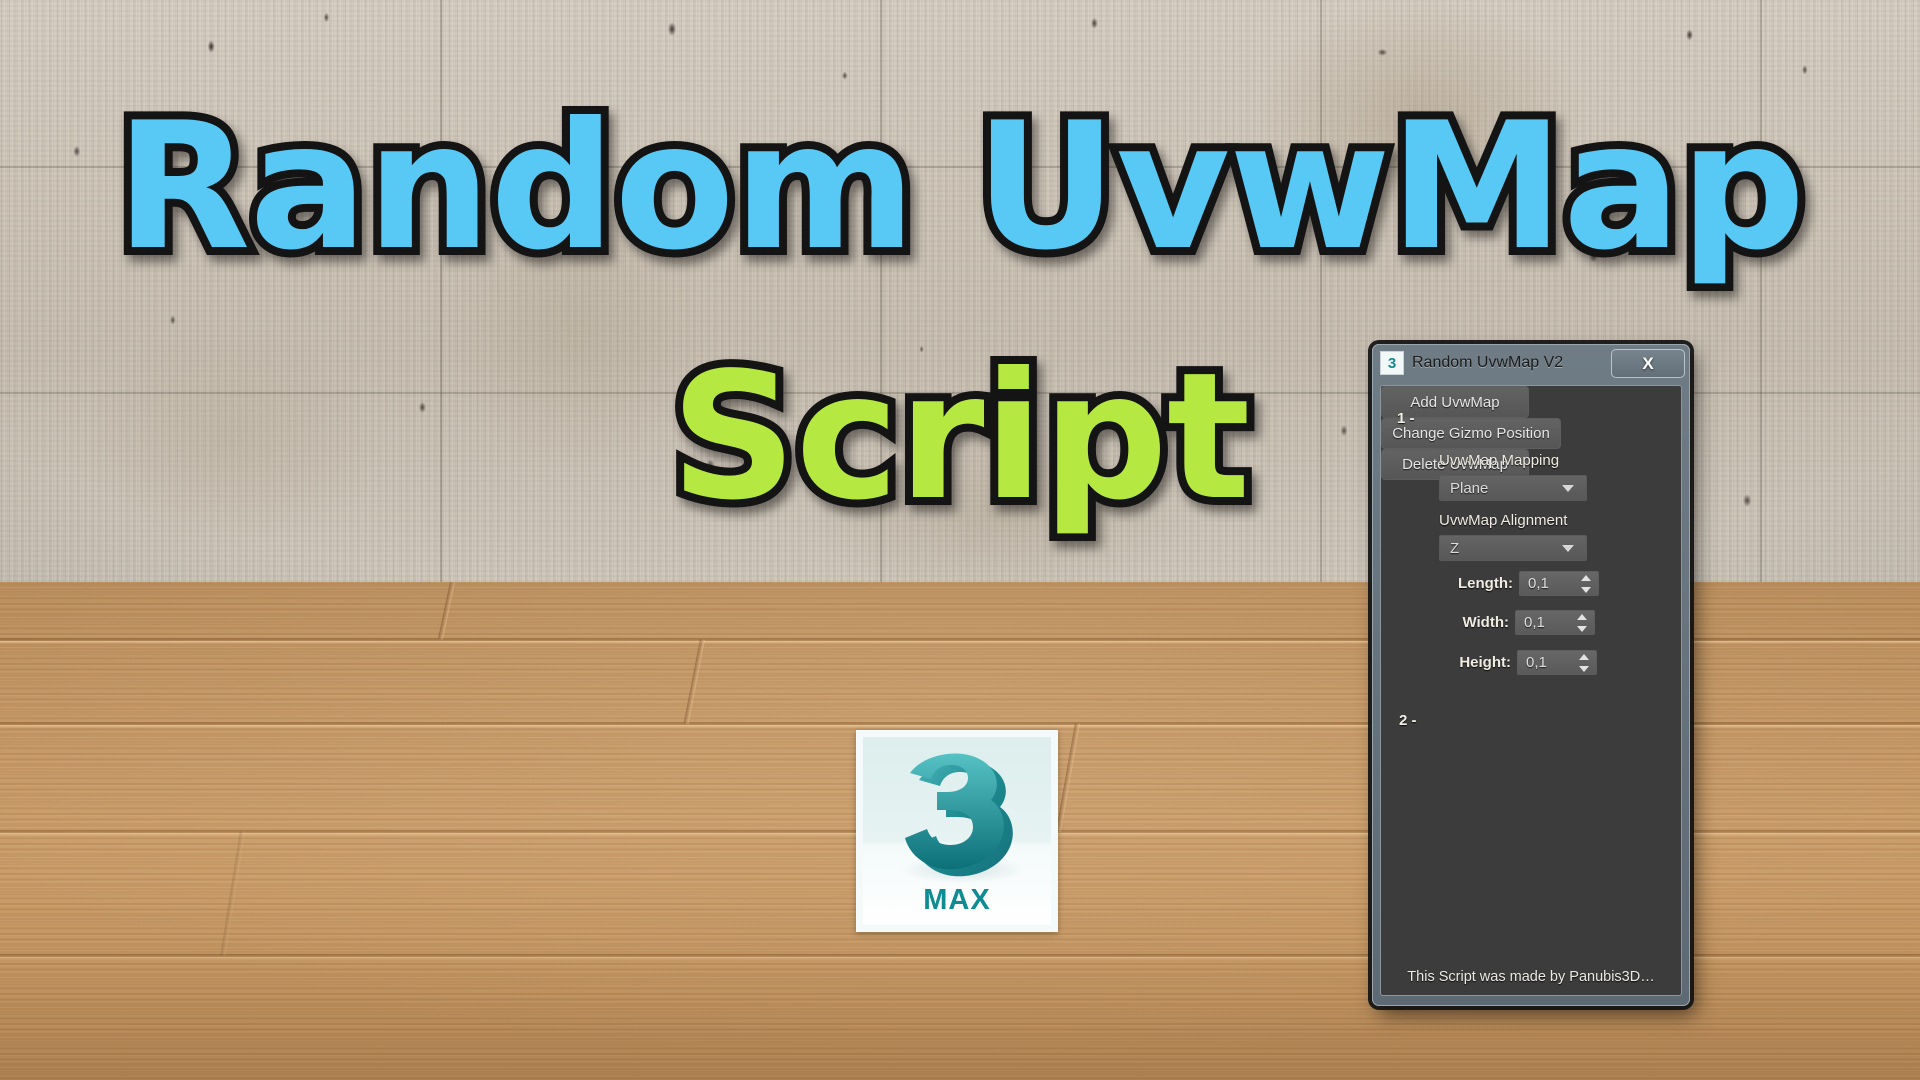  I want to click on close-icon: X, so click(1648, 363).